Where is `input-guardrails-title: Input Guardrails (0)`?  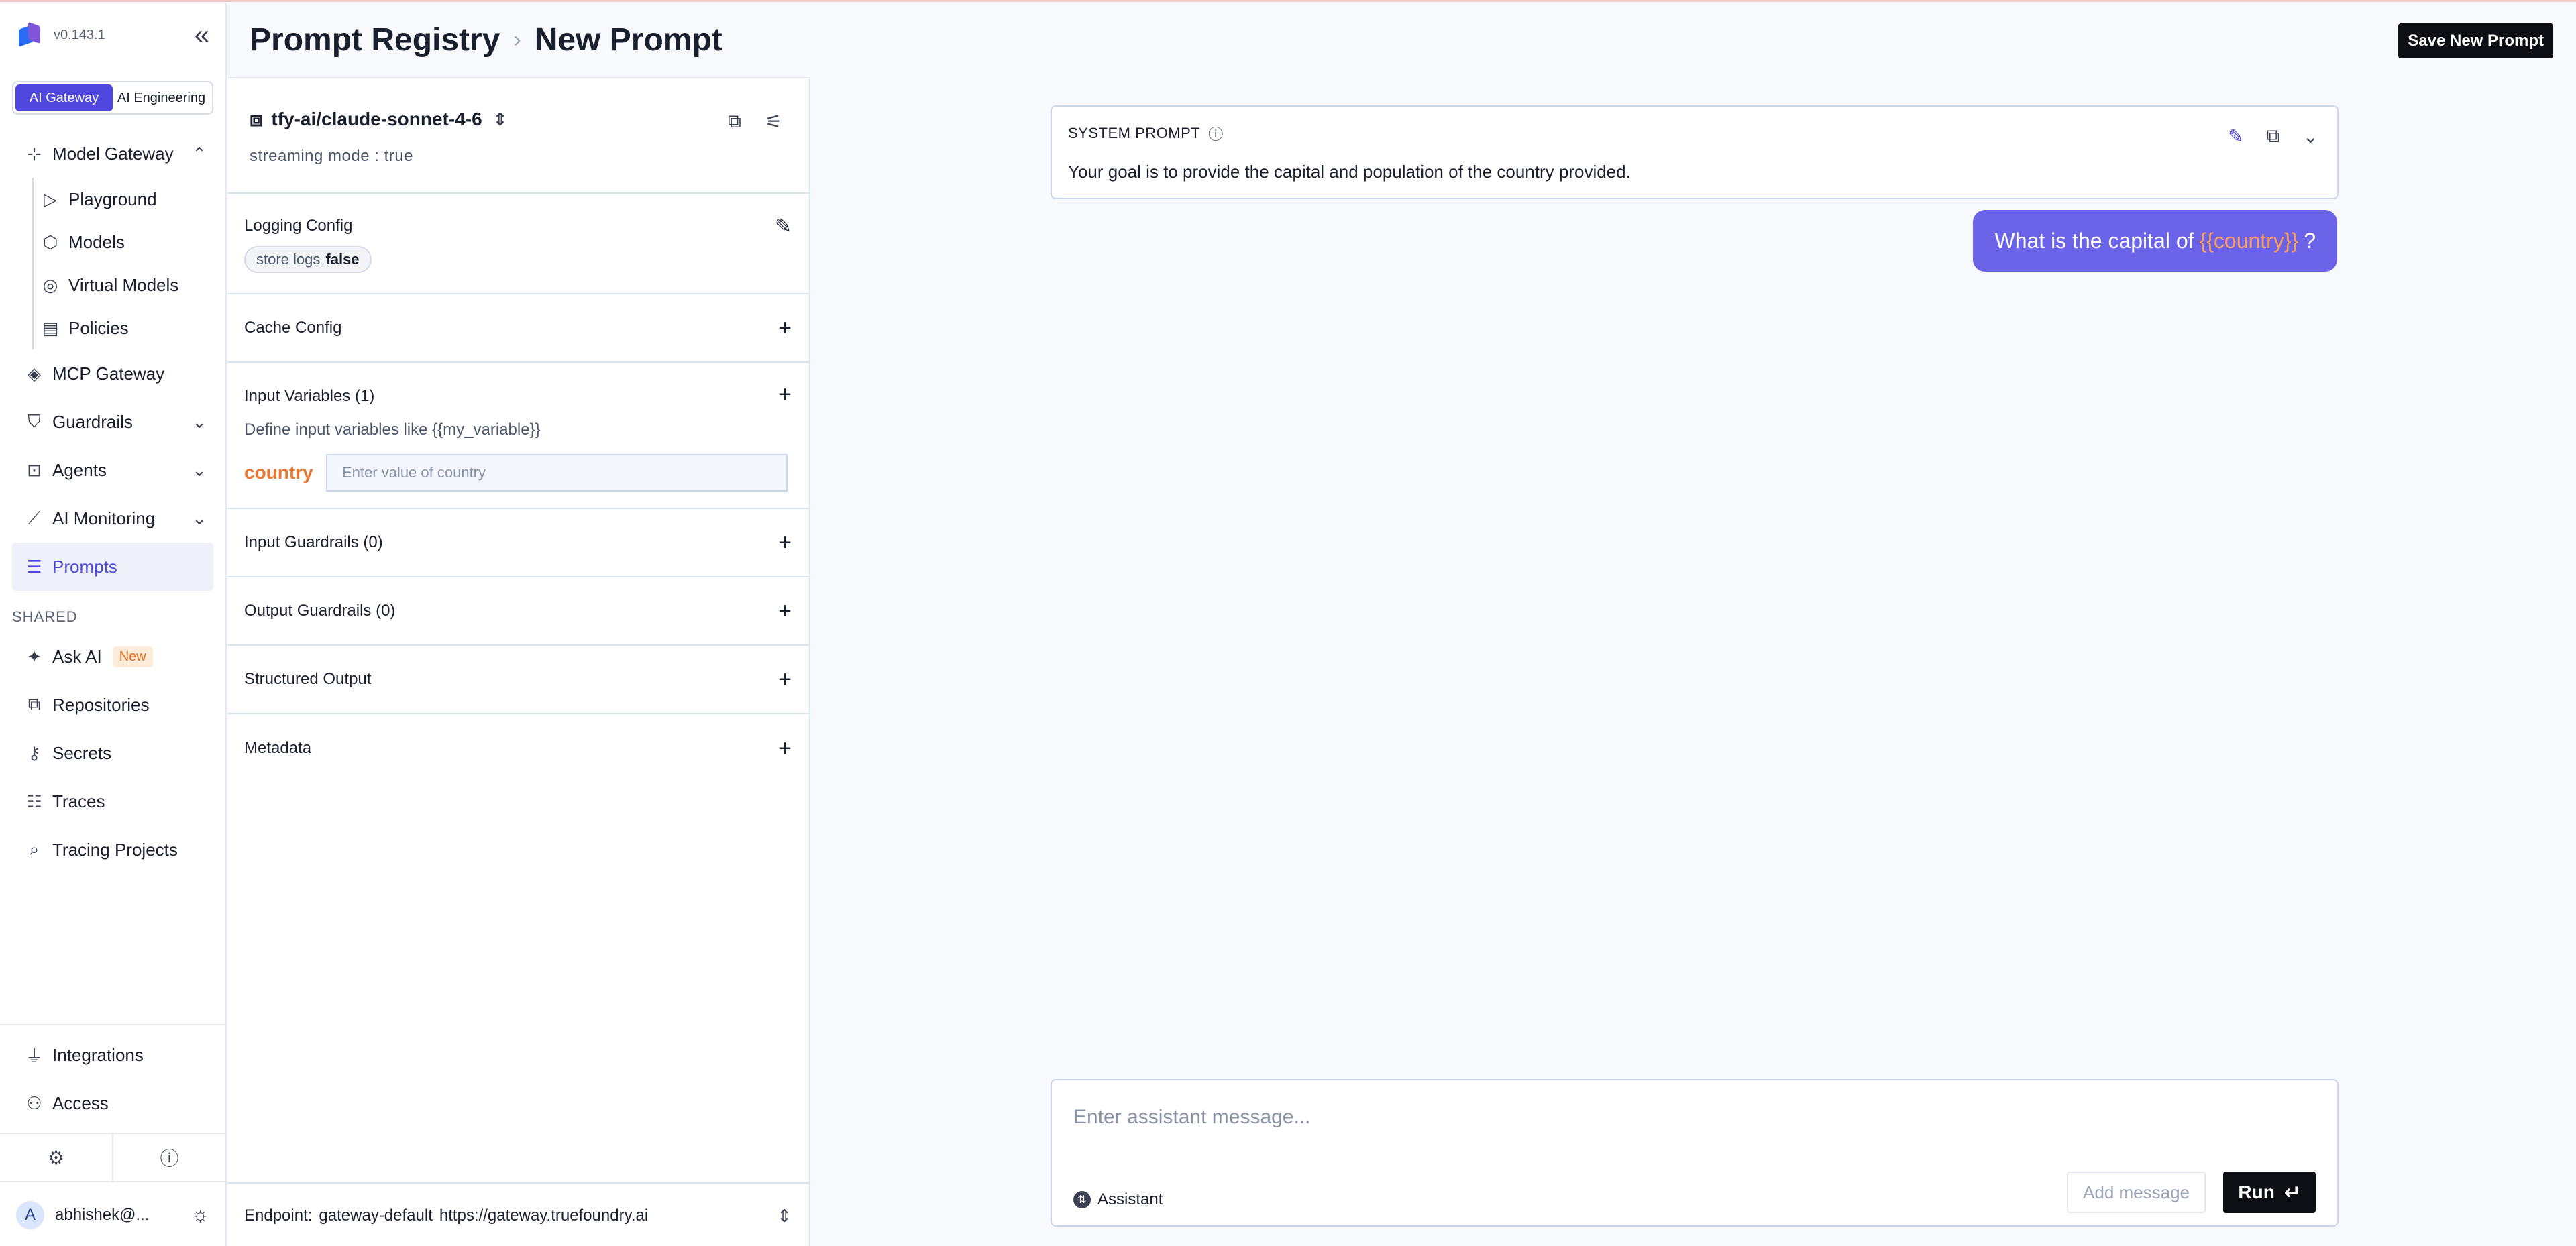 input-guardrails-title: Input Guardrails (0) is located at coordinates (313, 542).